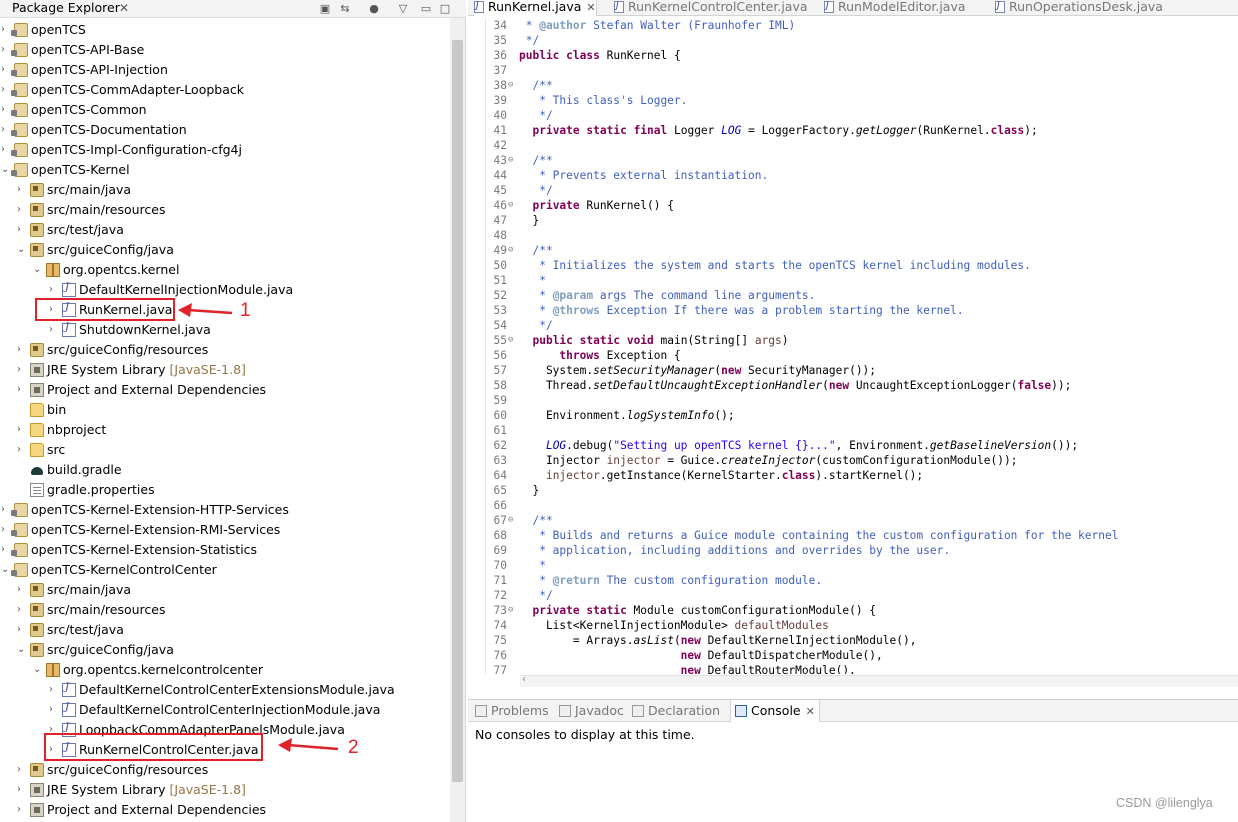 The width and height of the screenshot is (1238, 822). Describe the element at coordinates (225, 30) in the screenshot. I see `tree-item: › openTCS` at that location.